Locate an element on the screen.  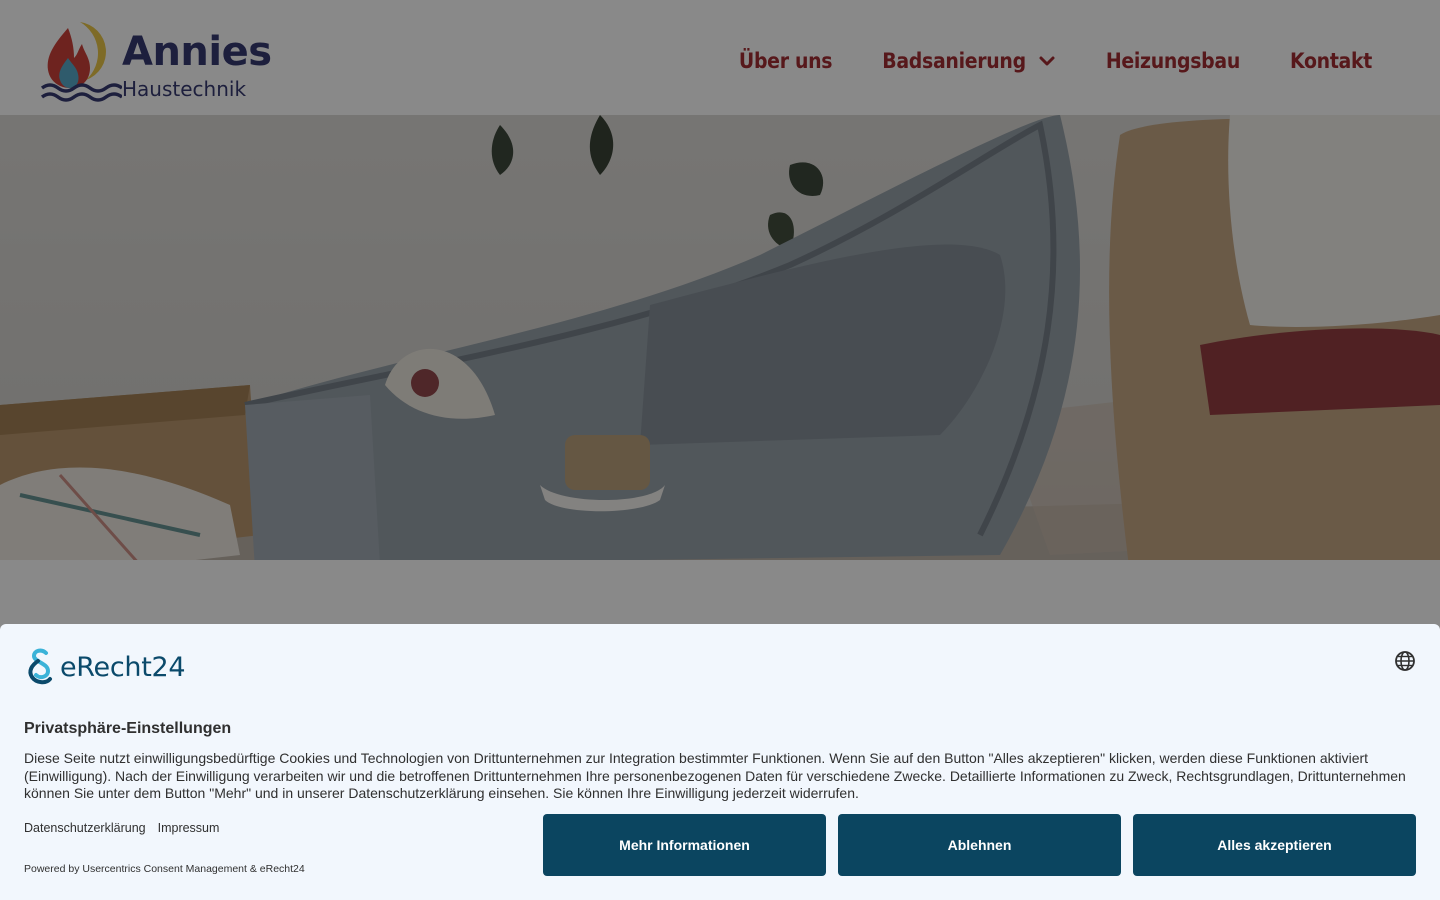
erecht24-logo-text: eRecht24 is located at coordinates (123, 667).